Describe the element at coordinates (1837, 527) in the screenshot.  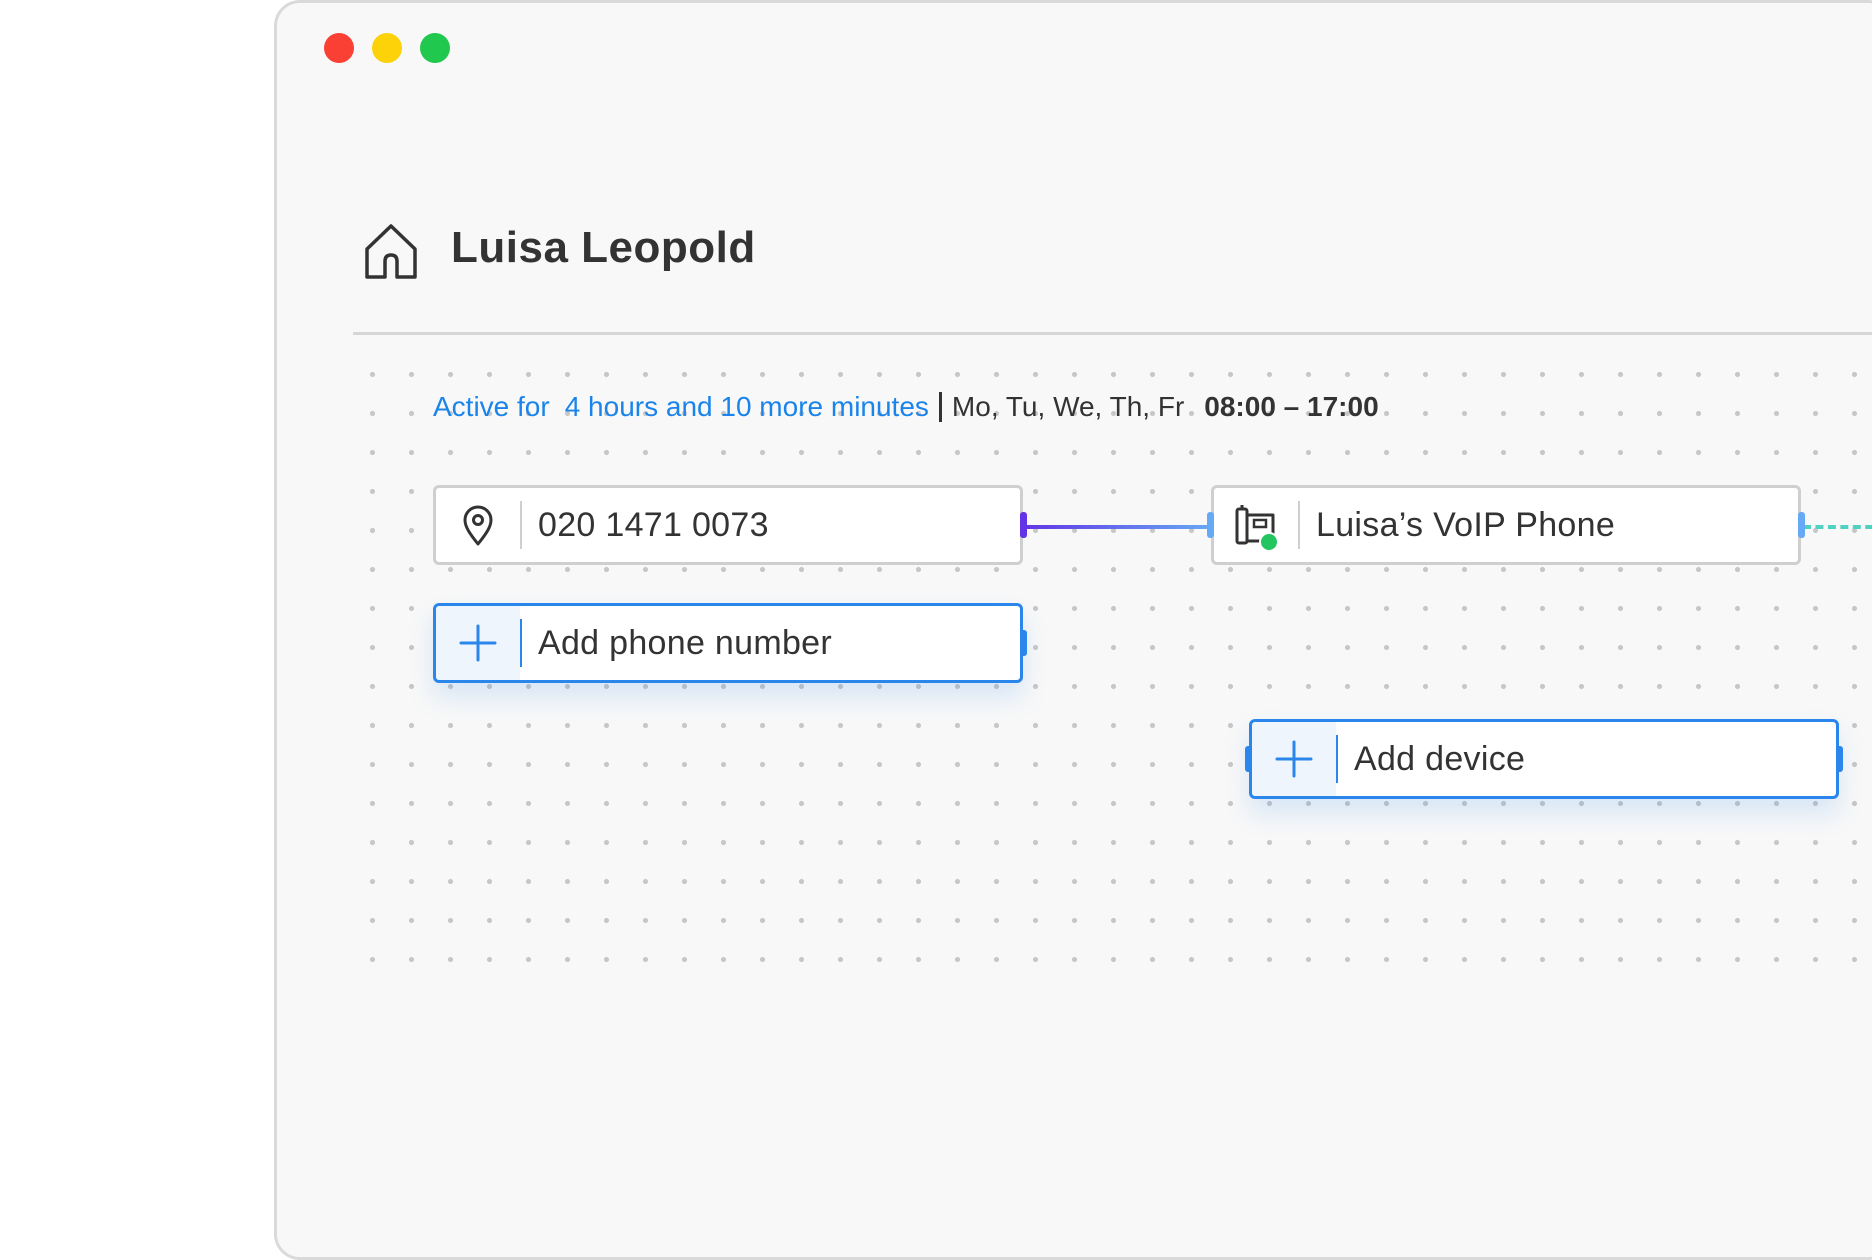
I see `dashed-connection-line` at that location.